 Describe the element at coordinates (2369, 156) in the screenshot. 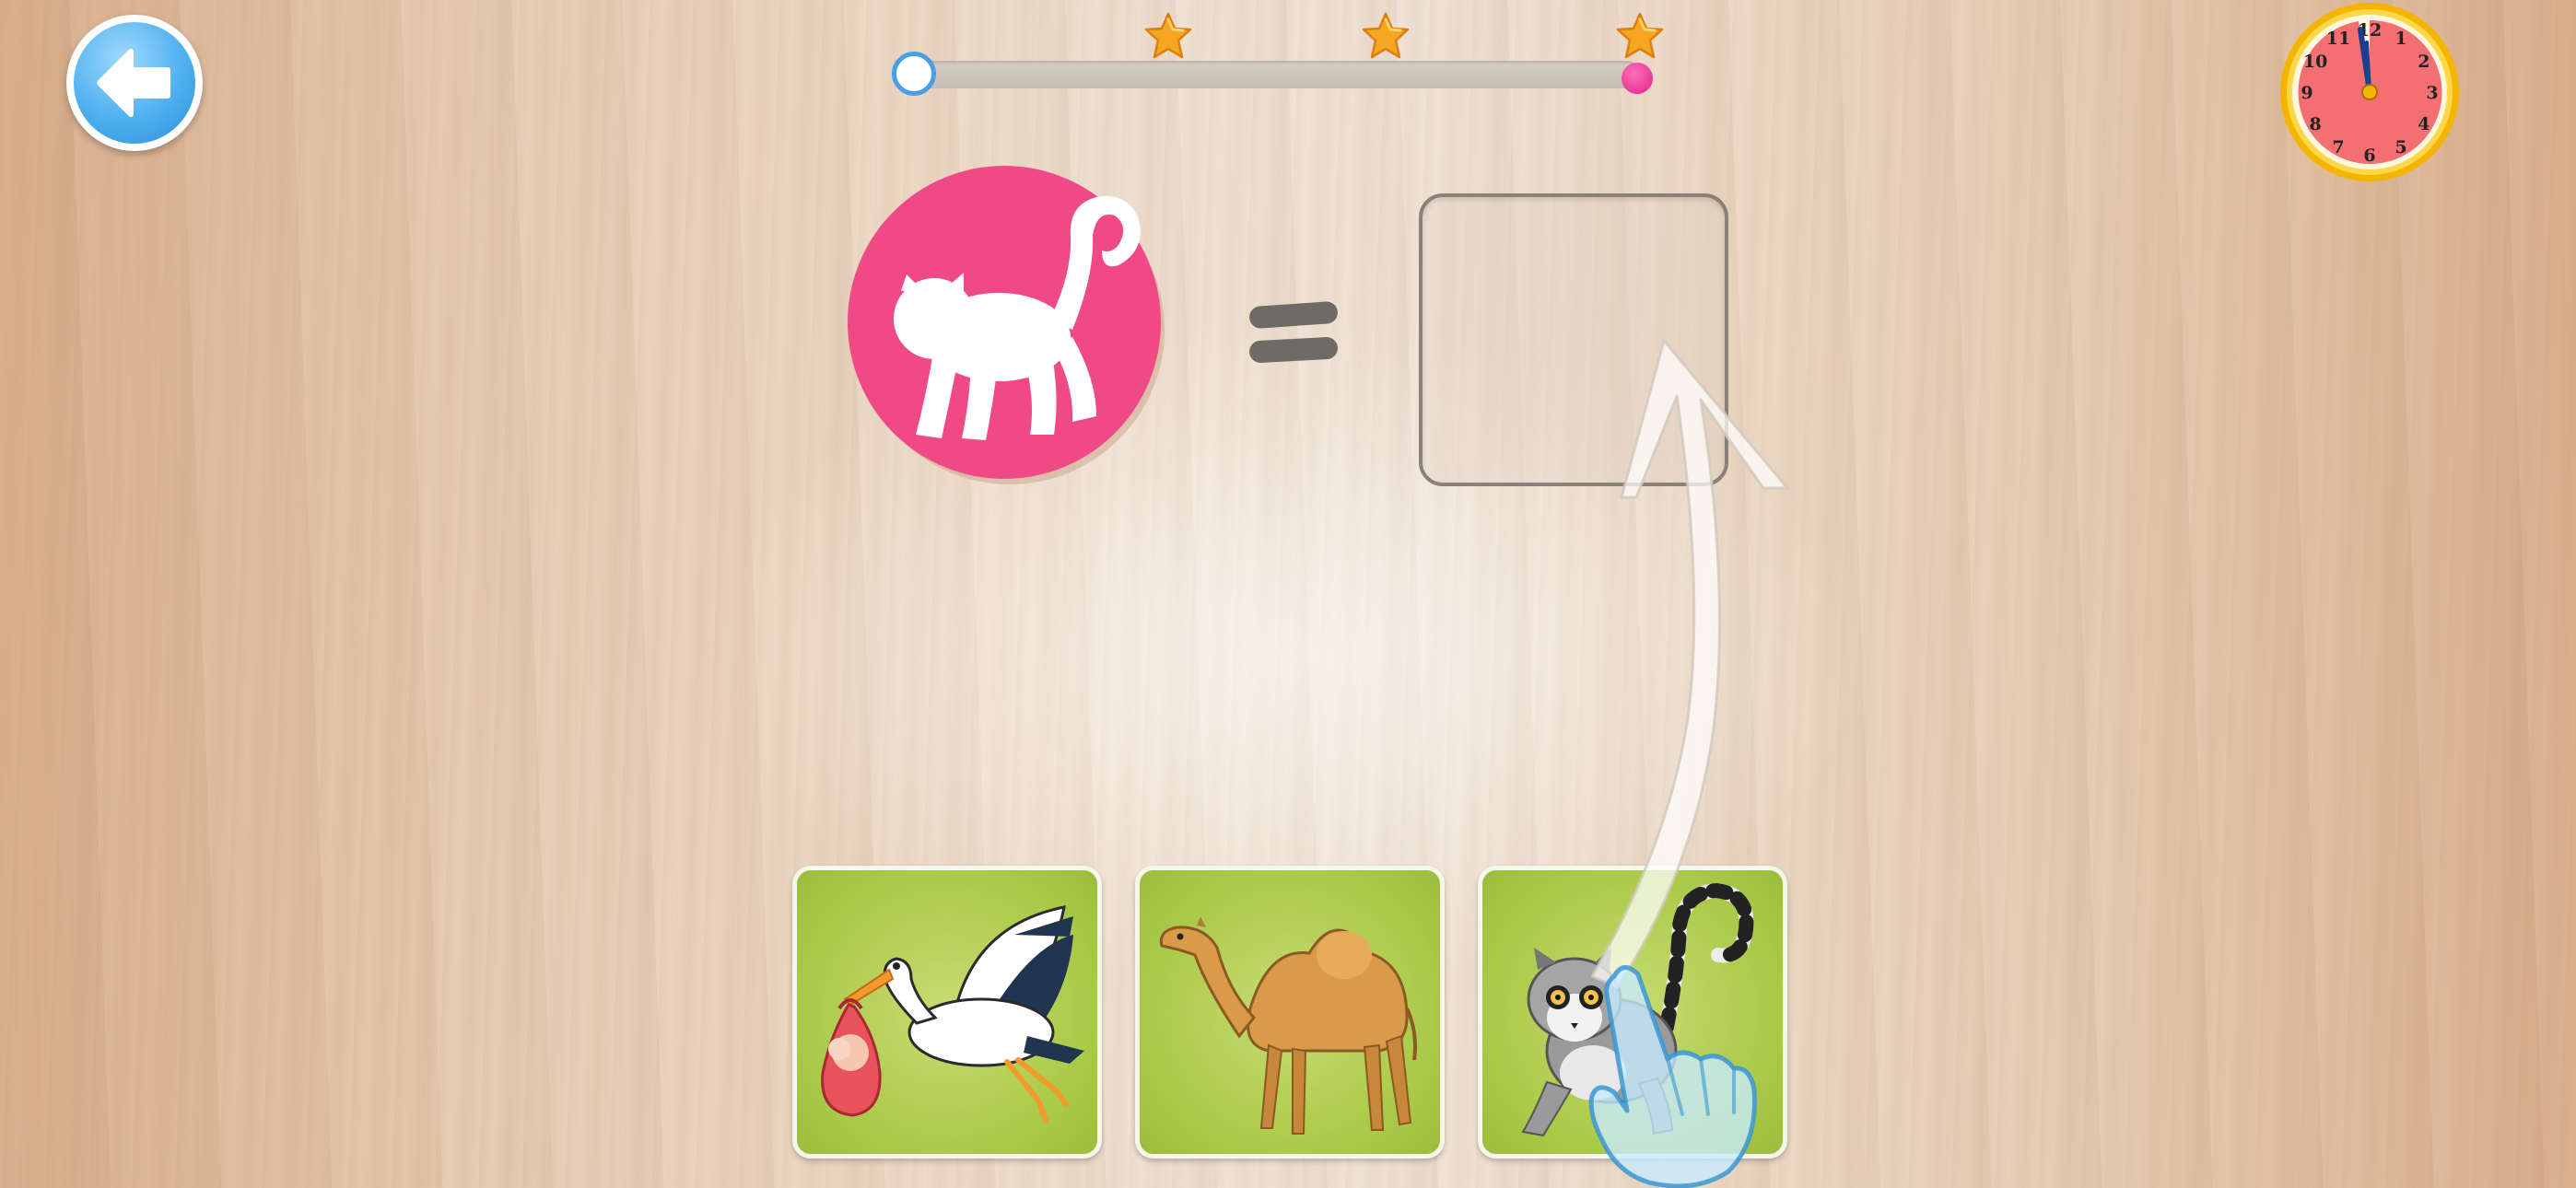

I see `clock-number: 6` at that location.